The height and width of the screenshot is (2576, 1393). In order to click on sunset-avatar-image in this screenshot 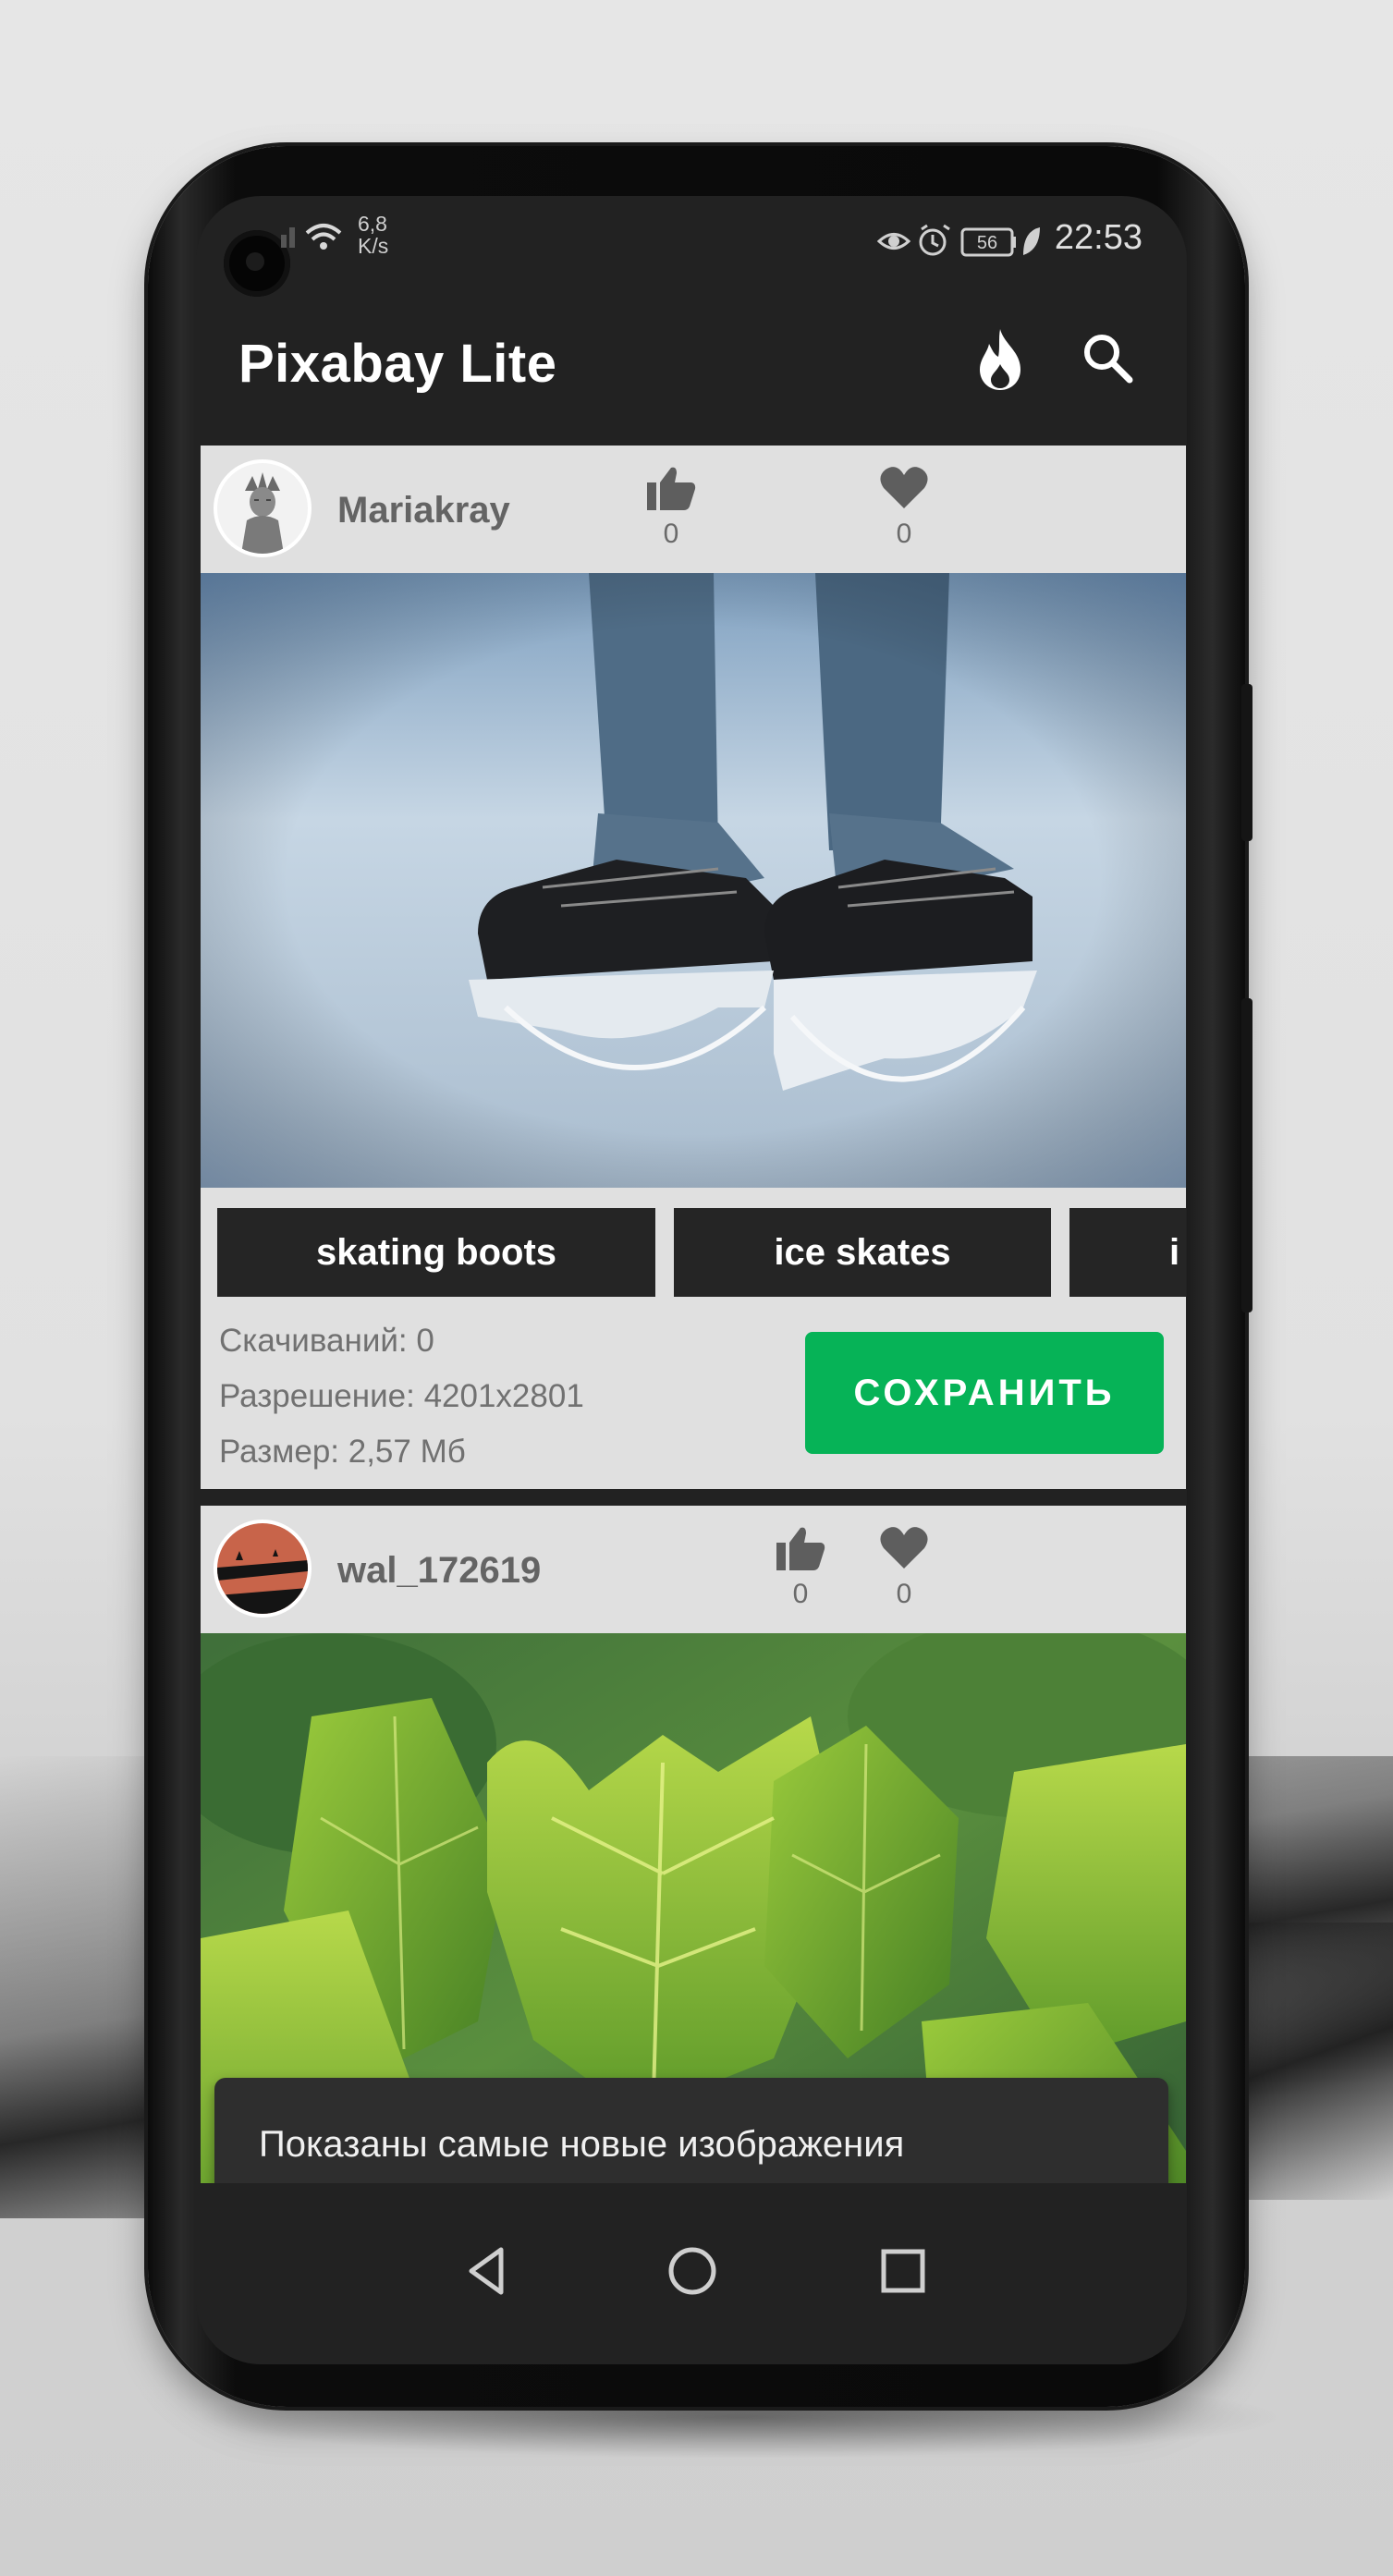, I will do `click(262, 1568)`.